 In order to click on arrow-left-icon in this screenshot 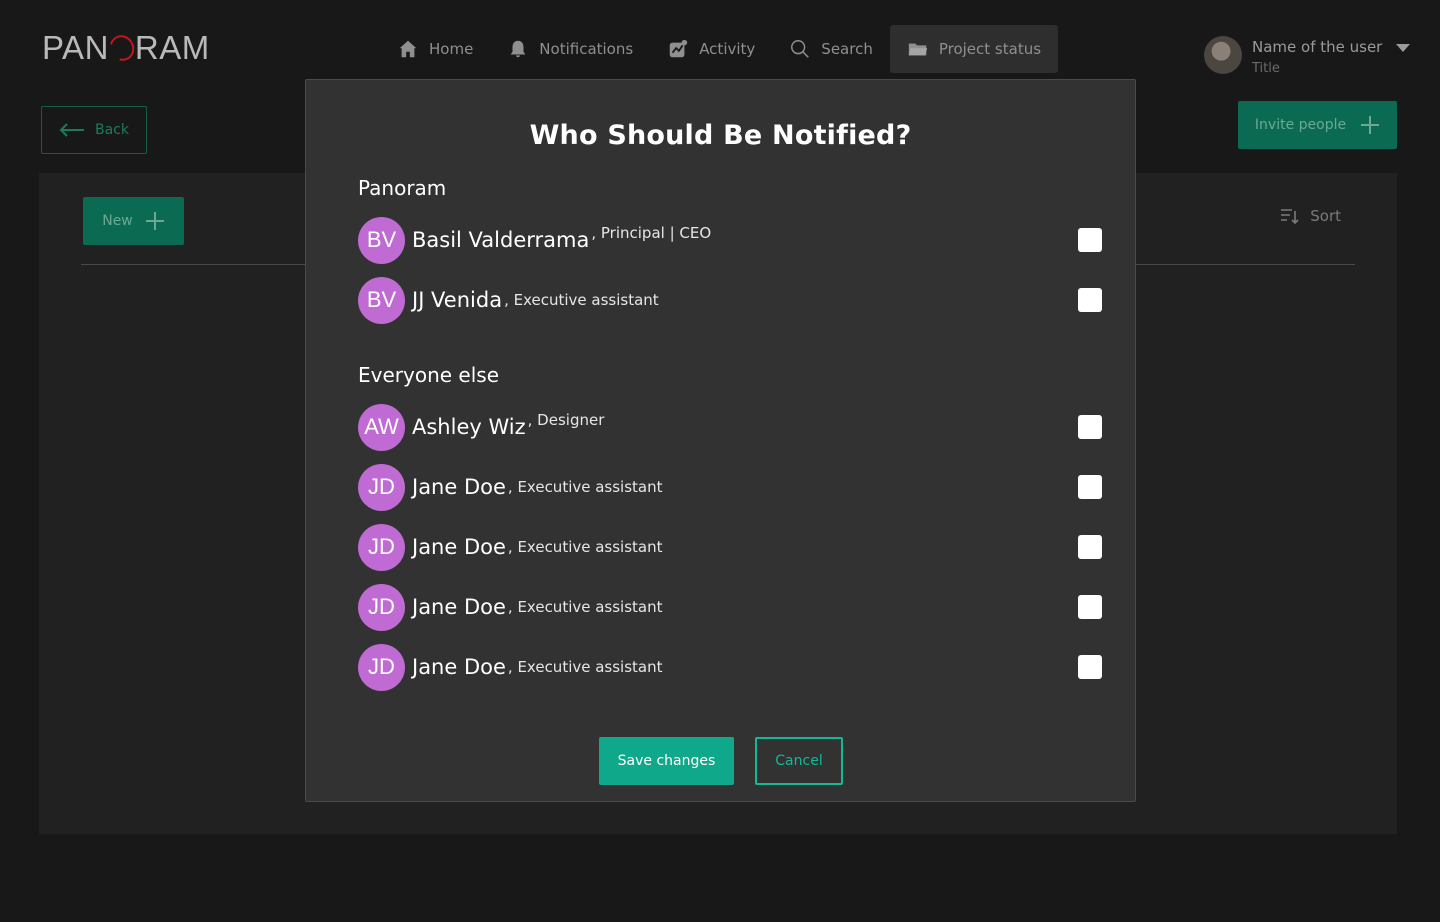, I will do `click(71, 130)`.